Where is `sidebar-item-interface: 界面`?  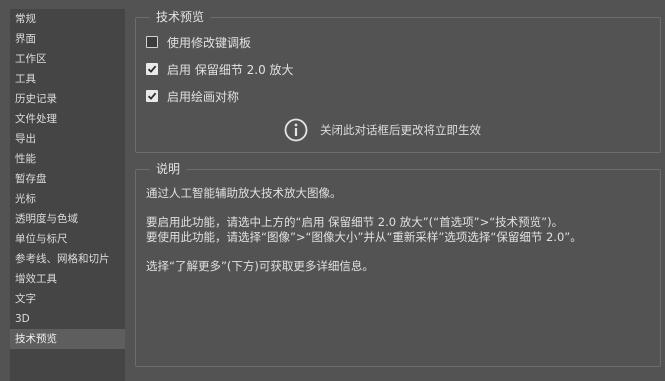
sidebar-item-interface: 界面 is located at coordinates (67, 39).